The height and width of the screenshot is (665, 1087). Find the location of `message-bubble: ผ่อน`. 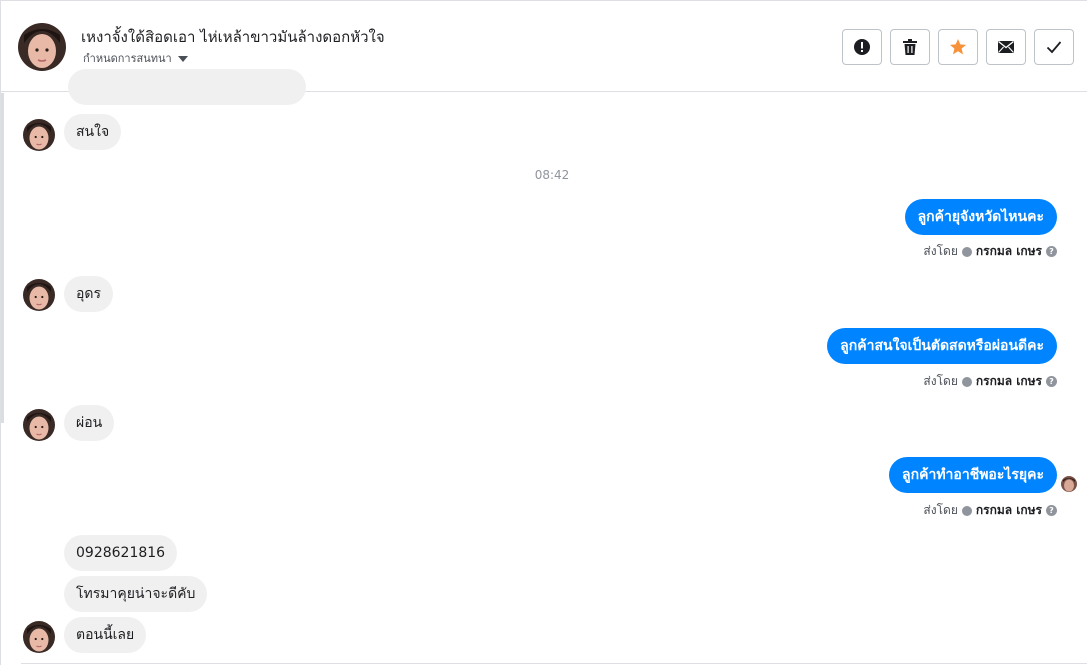

message-bubble: ผ่อน is located at coordinates (89, 423).